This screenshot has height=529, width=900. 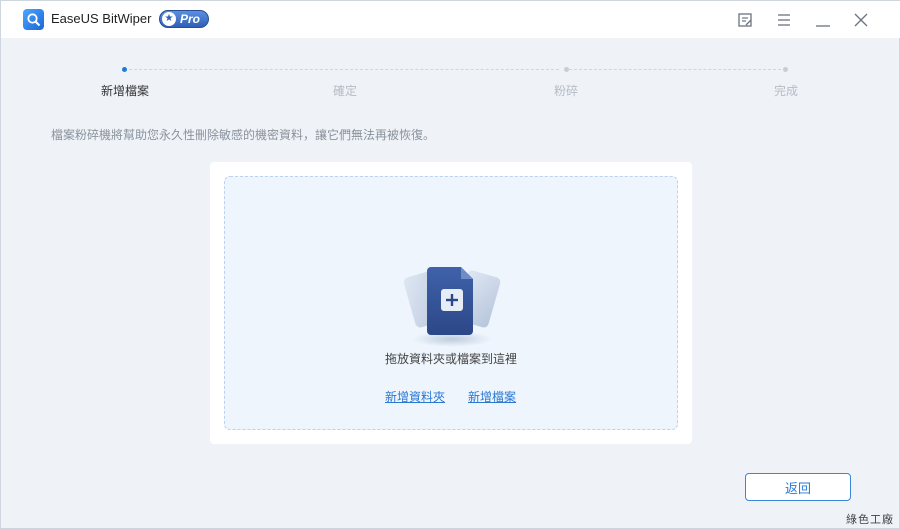 What do you see at coordinates (745, 20) in the screenshot?
I see `feedback-icon` at bounding box center [745, 20].